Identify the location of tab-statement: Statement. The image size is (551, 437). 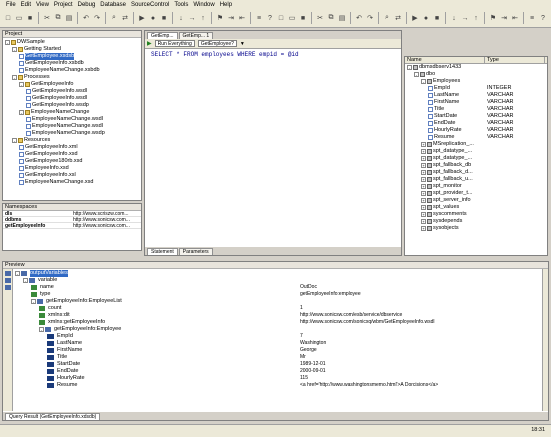
(162, 251).